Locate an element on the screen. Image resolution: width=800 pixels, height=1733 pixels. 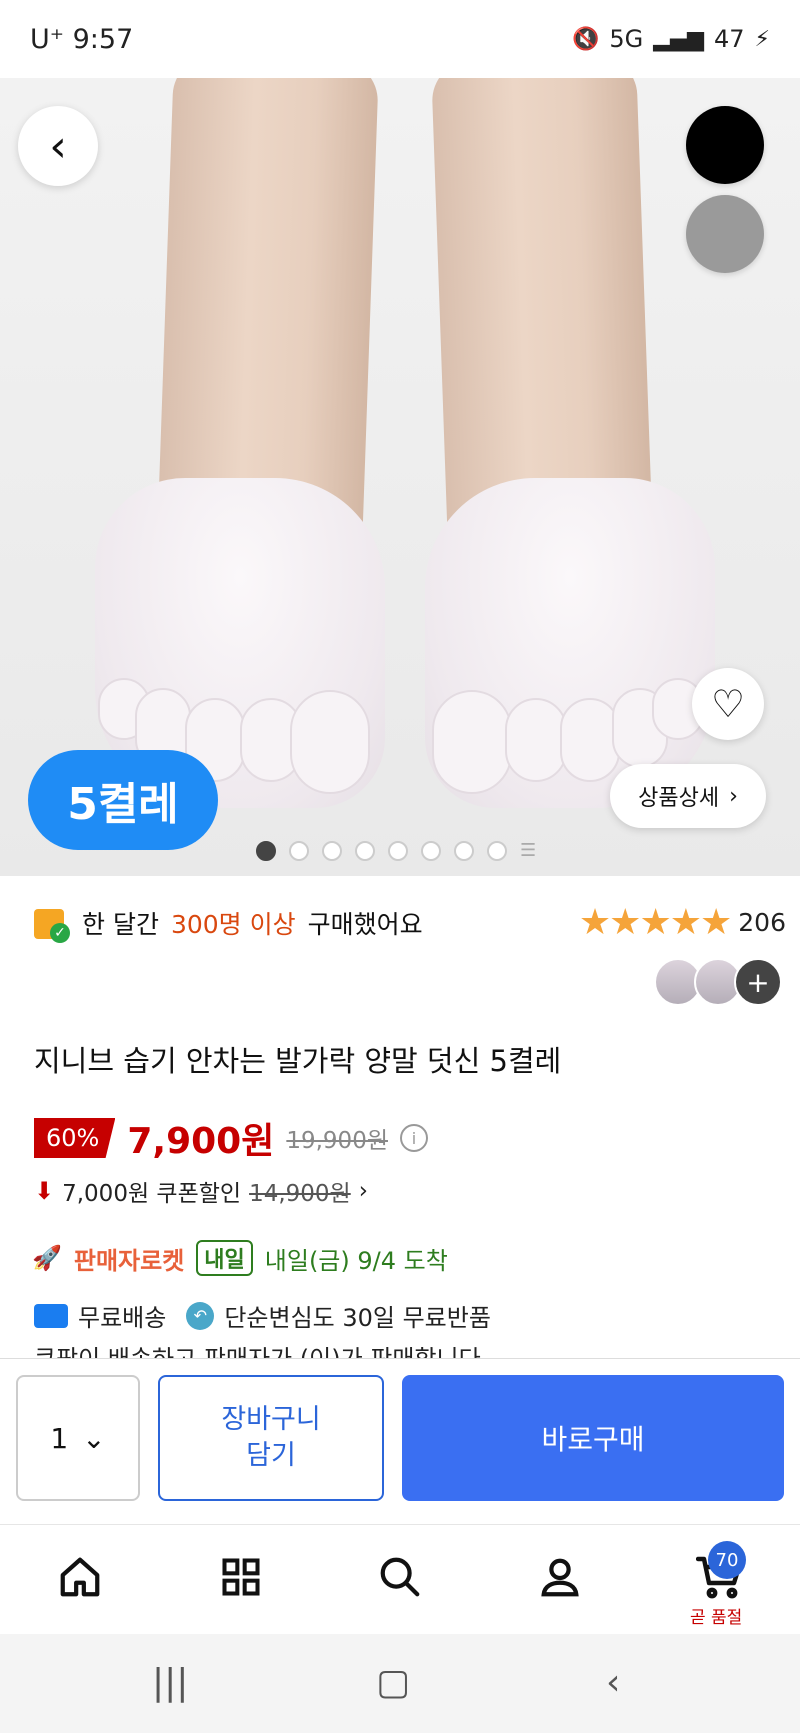
status-bar: U⁺ 9:57 🔇 5G ▂▄▆ 47 ⚡ is located at coordinates (400, 39).